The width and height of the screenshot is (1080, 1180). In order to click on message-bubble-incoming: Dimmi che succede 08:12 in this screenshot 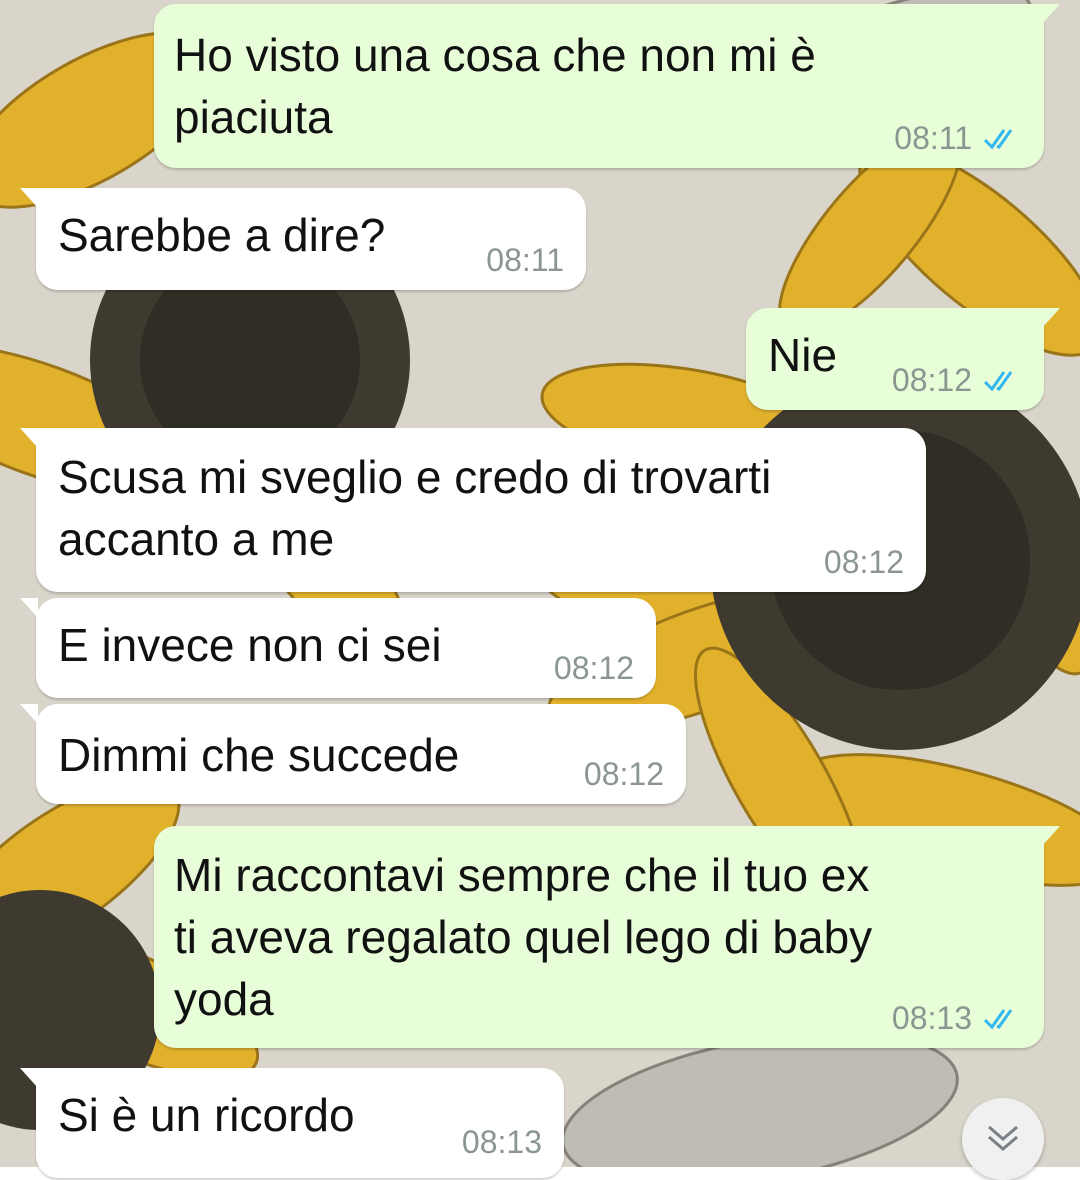, I will do `click(353, 754)`.